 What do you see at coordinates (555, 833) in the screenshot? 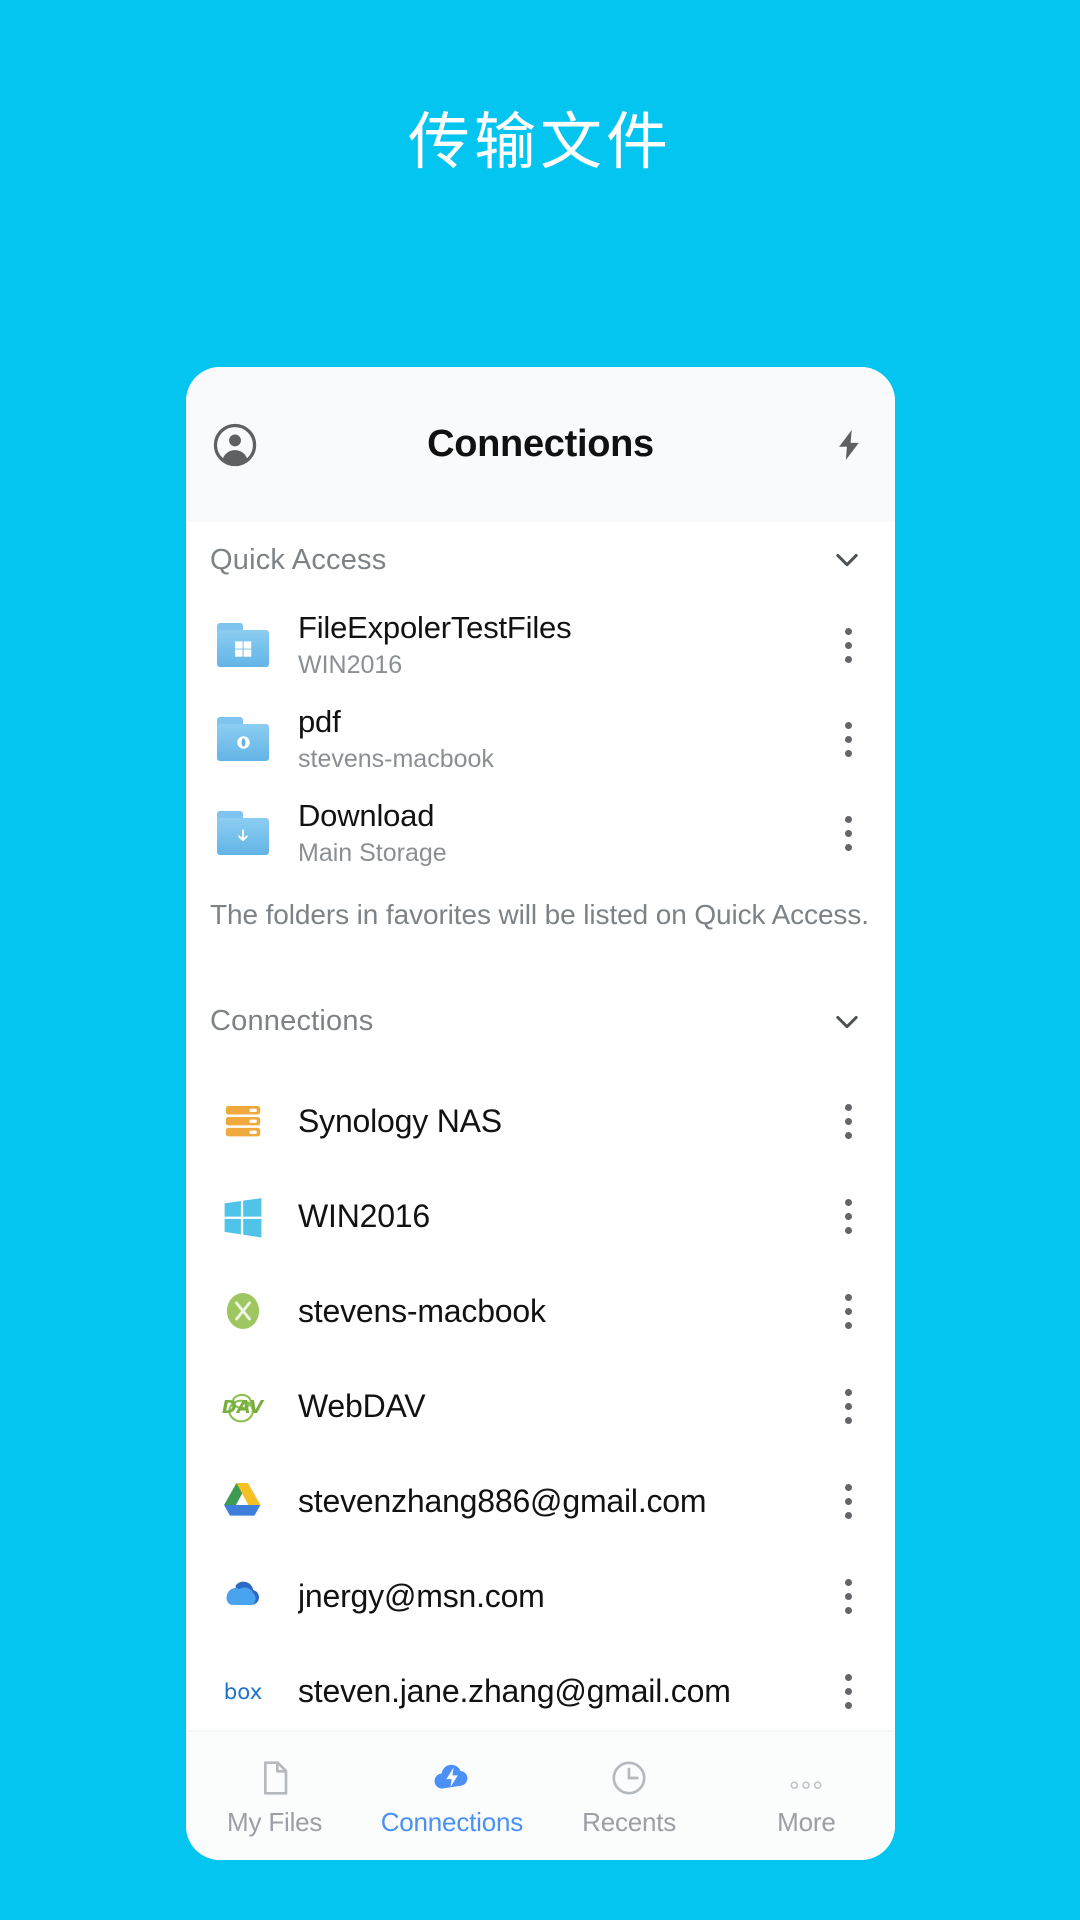
I see `quick-access-item-text: Download Main Storage` at bounding box center [555, 833].